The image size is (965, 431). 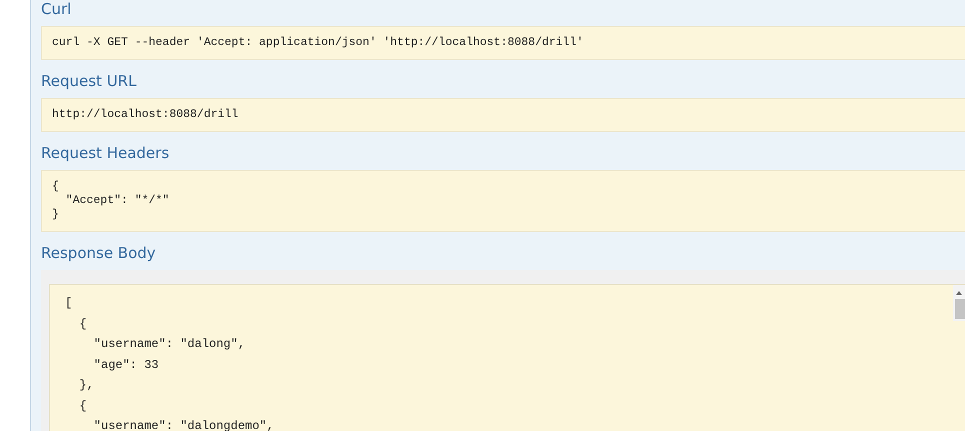 I want to click on section-heading: Request URL, so click(x=89, y=81).